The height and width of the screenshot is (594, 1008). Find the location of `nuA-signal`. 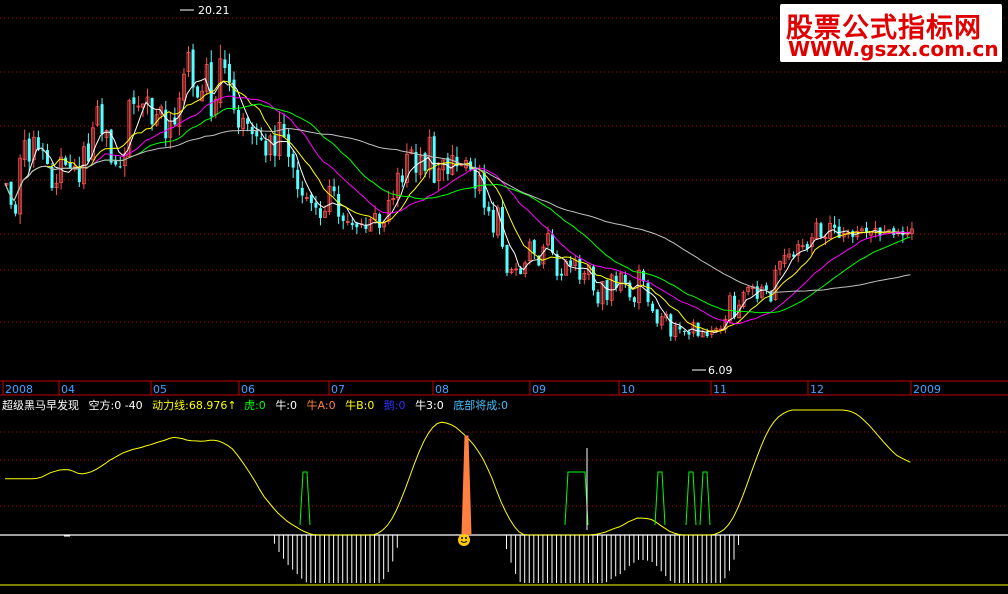

nuA-signal is located at coordinates (466, 485).